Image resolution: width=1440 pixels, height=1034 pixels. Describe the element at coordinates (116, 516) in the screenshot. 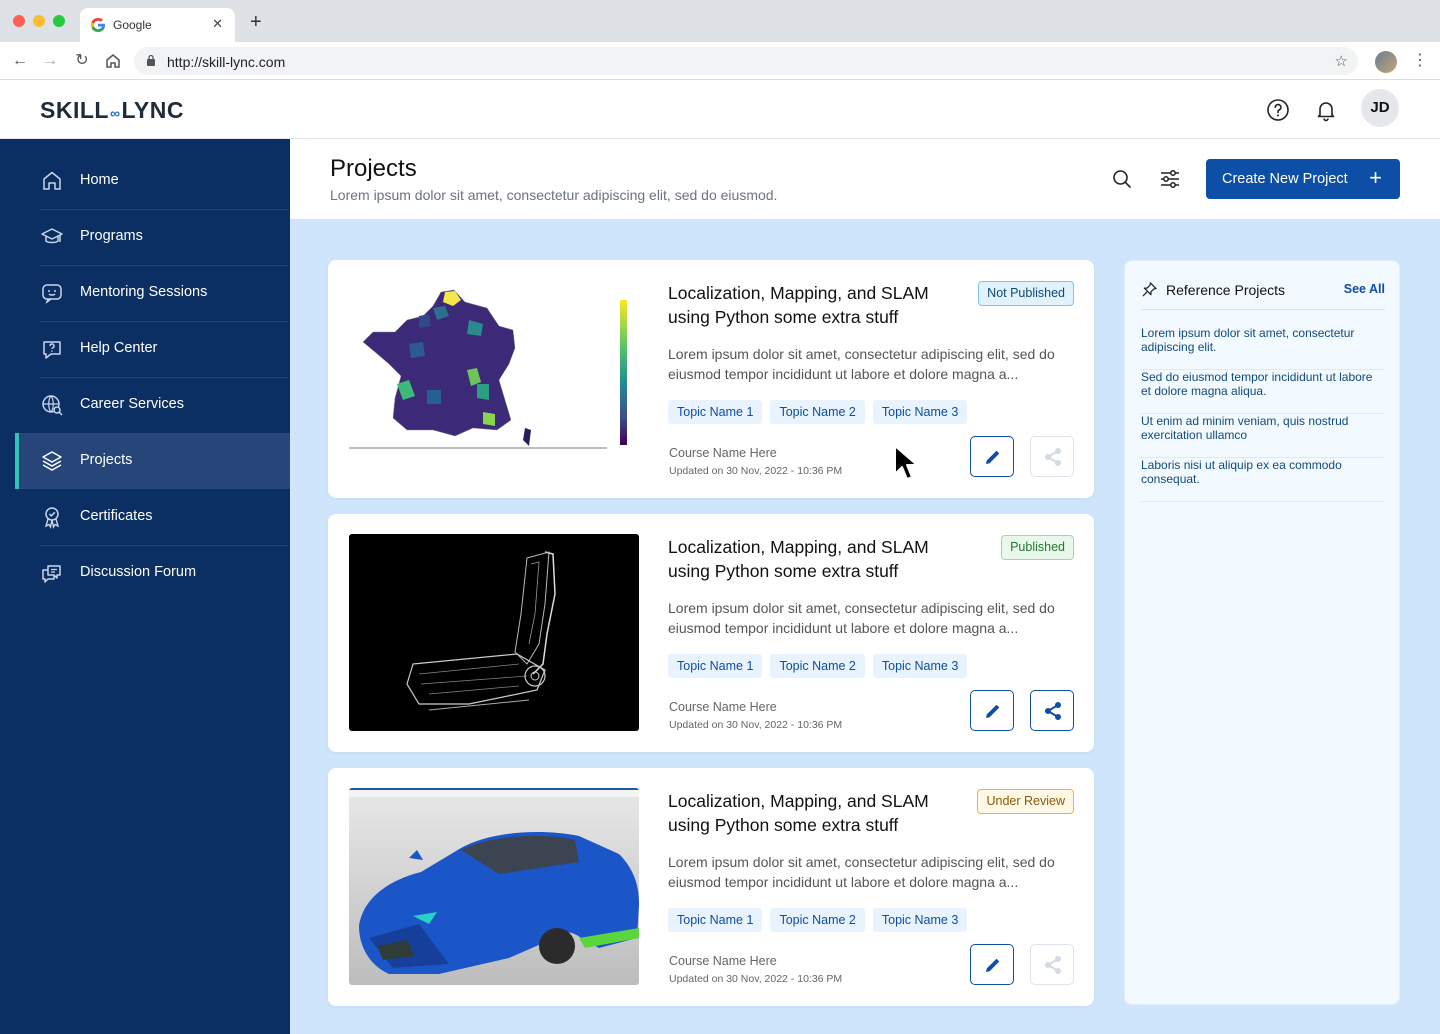

I see `sidebar-item-label: Certificates` at that location.